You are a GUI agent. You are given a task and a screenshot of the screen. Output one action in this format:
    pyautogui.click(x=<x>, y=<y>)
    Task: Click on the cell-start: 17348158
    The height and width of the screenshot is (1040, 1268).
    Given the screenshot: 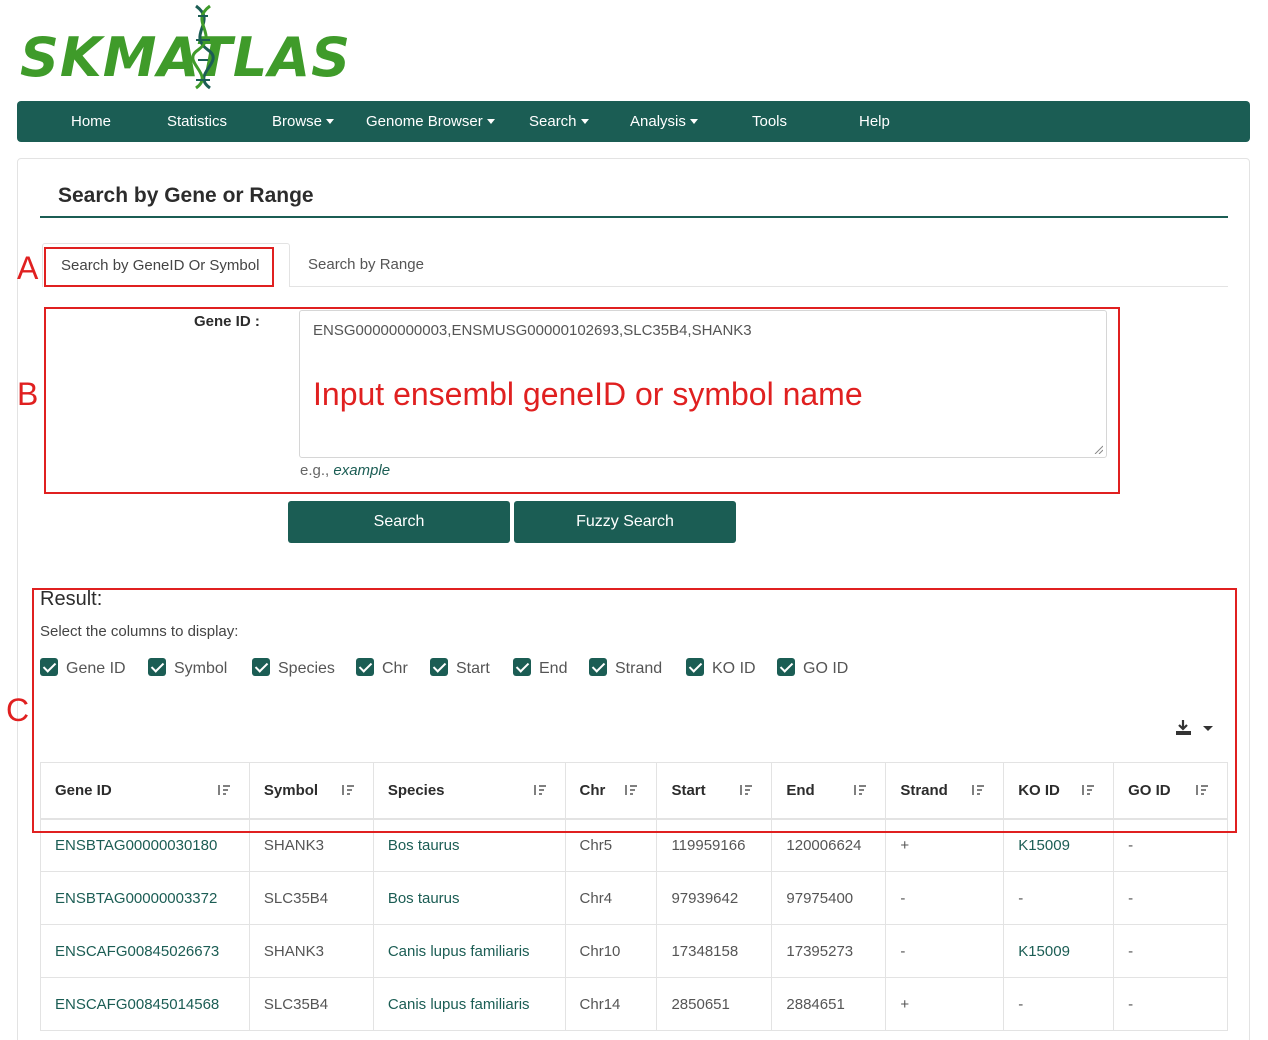 What is the action you would take?
    pyautogui.click(x=714, y=951)
    